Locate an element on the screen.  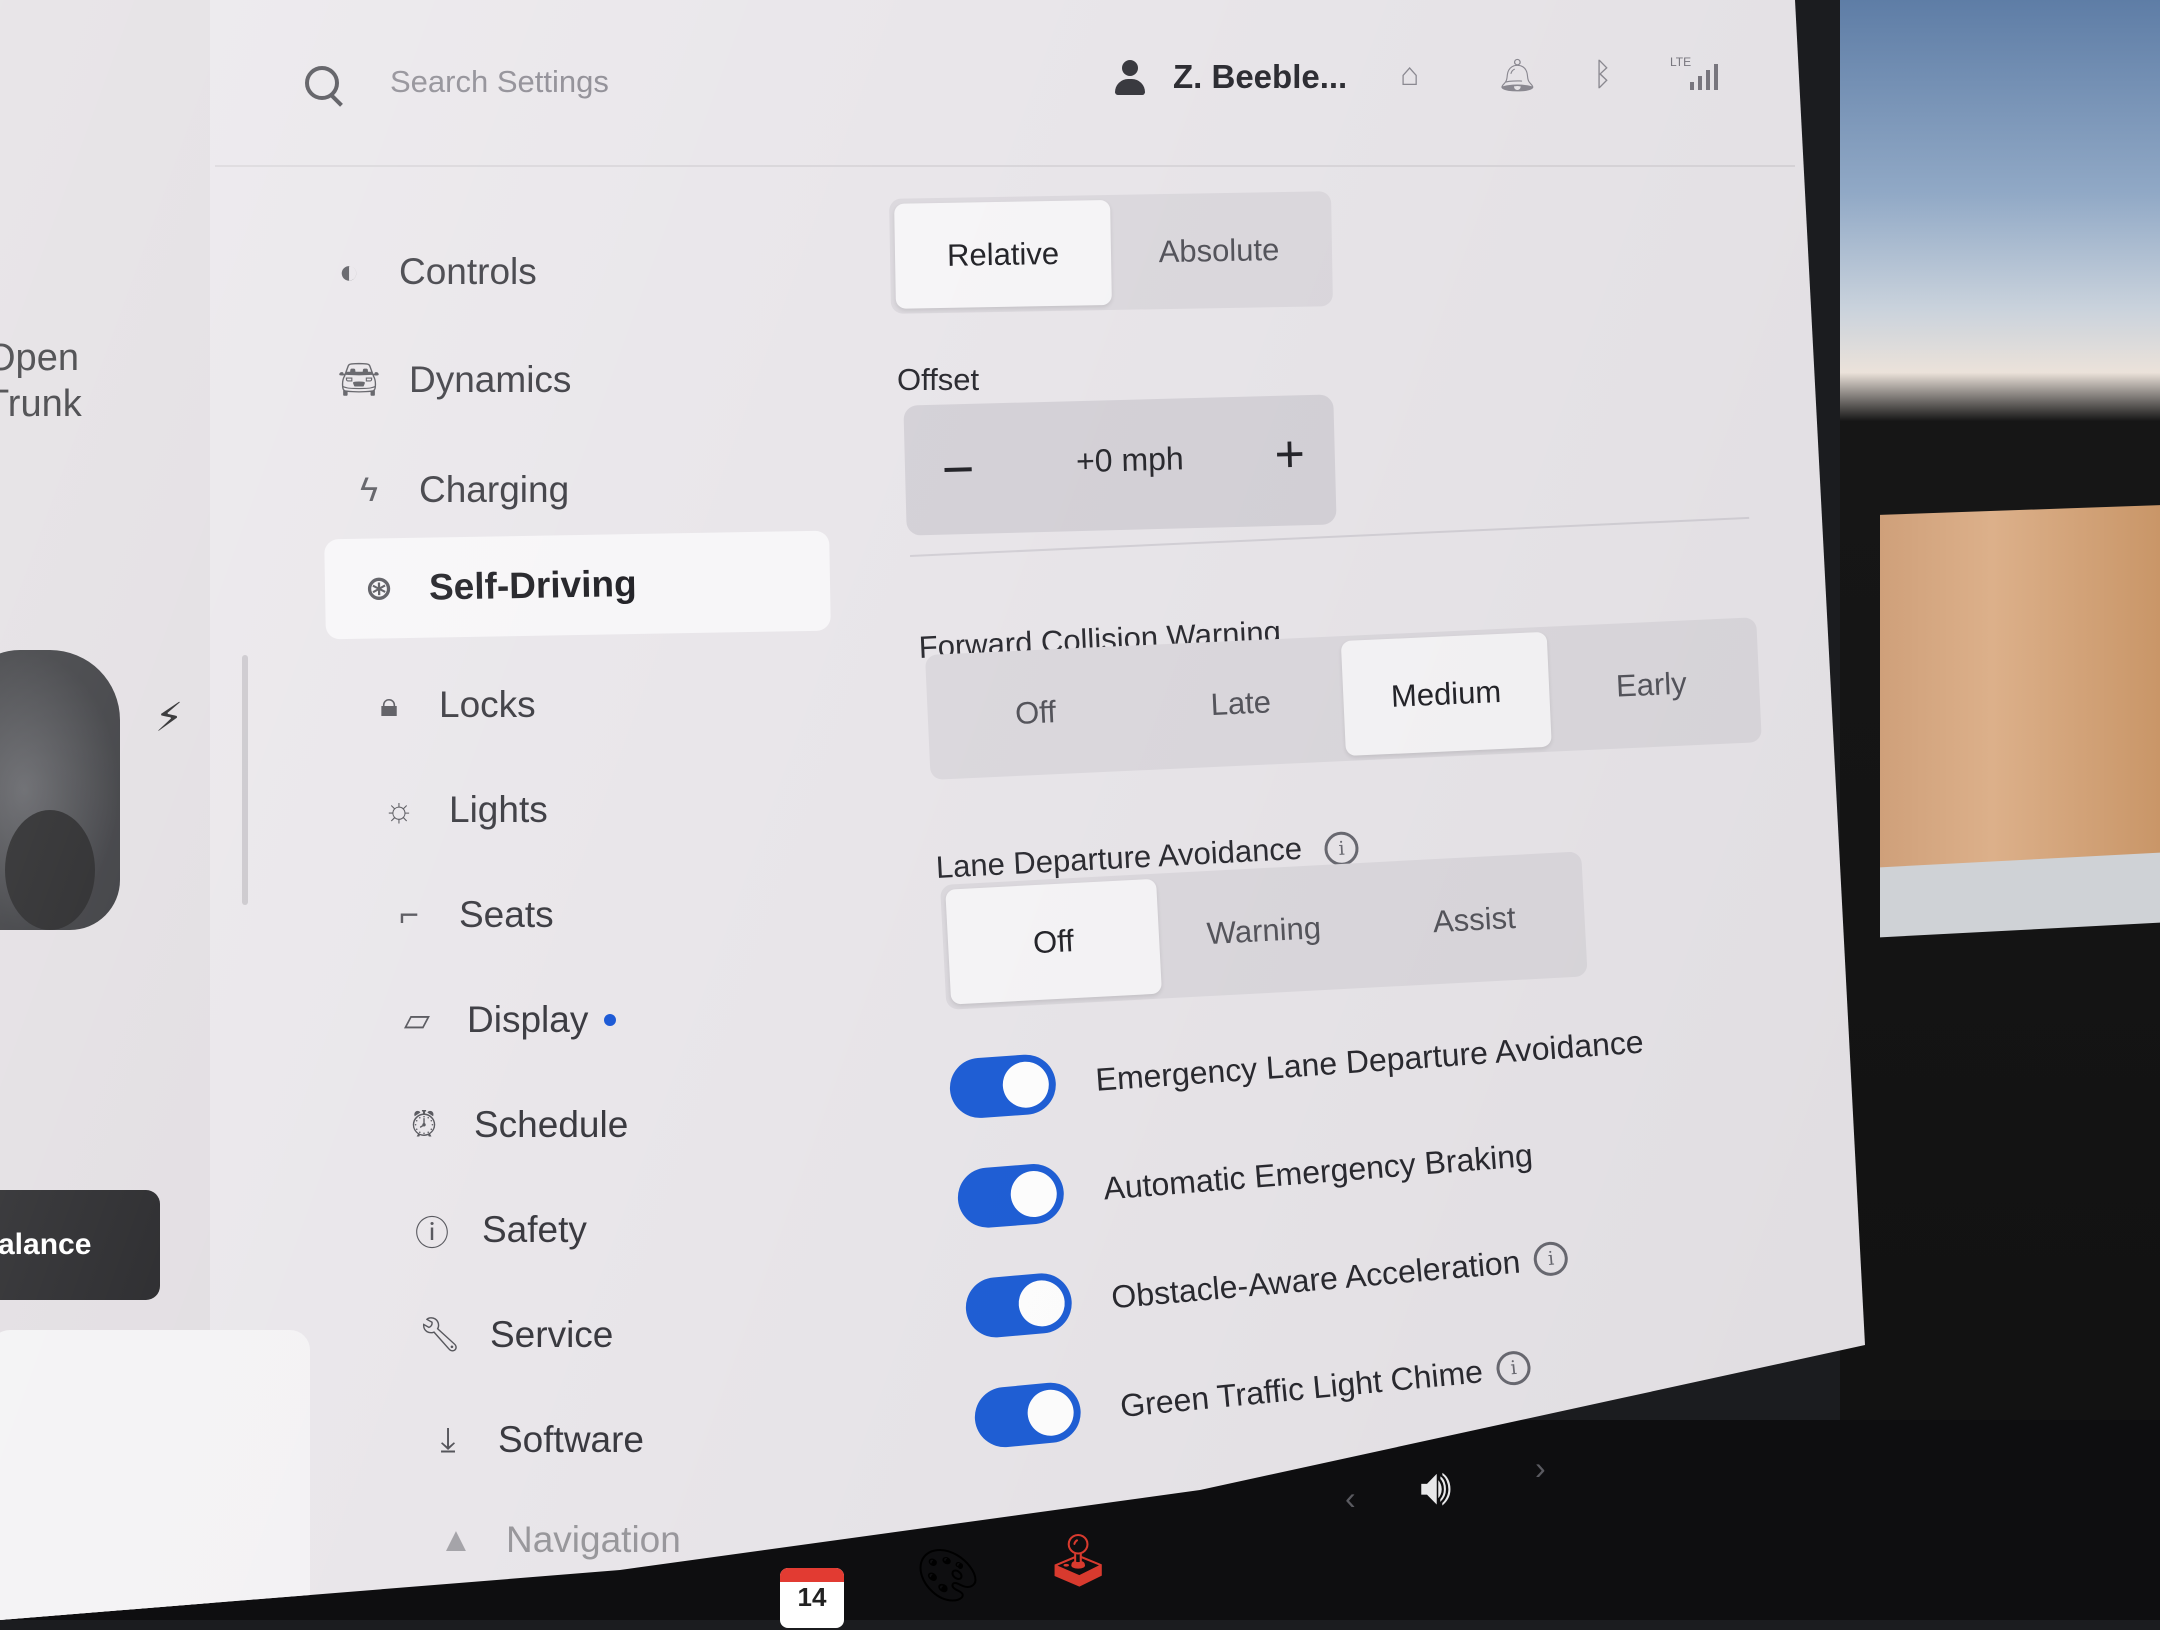
dash-trim is located at coordinates (2020, 895).